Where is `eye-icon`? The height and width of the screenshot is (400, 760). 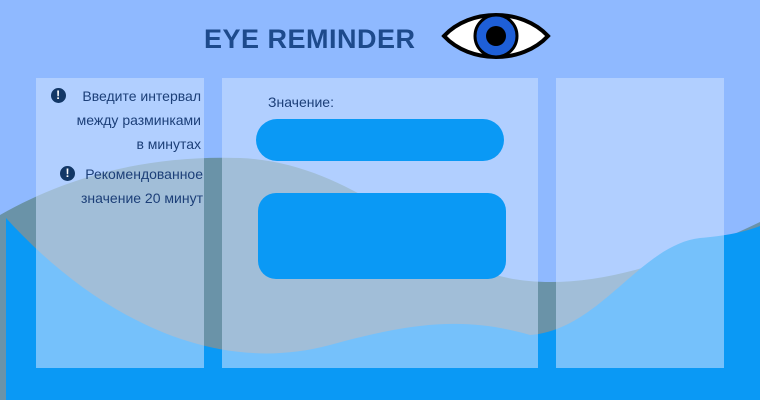
eye-icon is located at coordinates (496, 36).